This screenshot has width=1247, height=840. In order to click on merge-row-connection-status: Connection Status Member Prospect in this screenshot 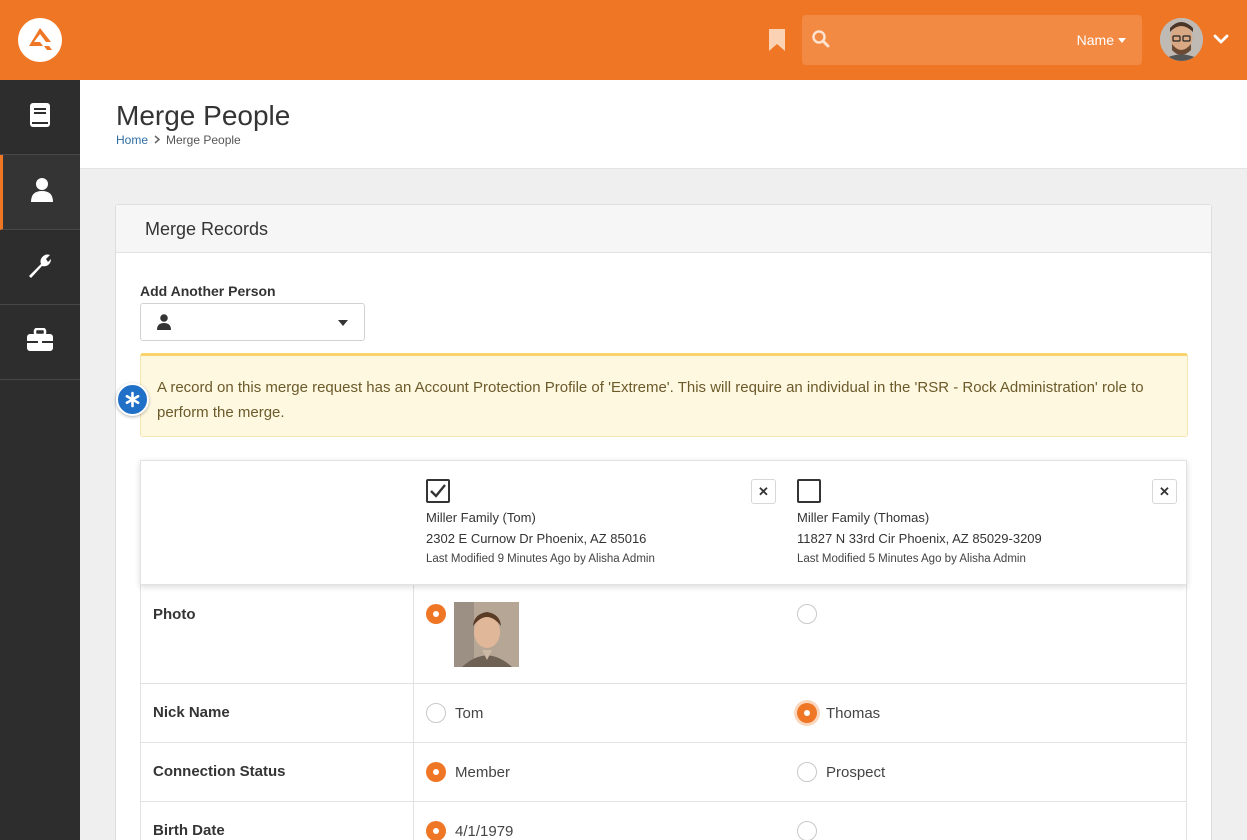, I will do `click(663, 772)`.